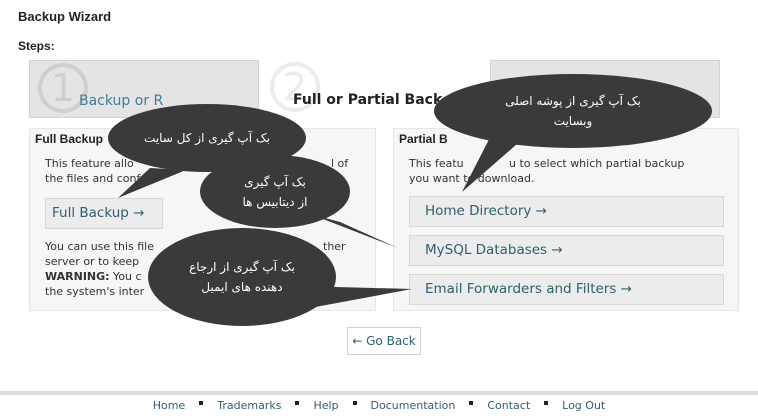  What do you see at coordinates (152, 183) in the screenshot?
I see `callout-tail-full-site` at bounding box center [152, 183].